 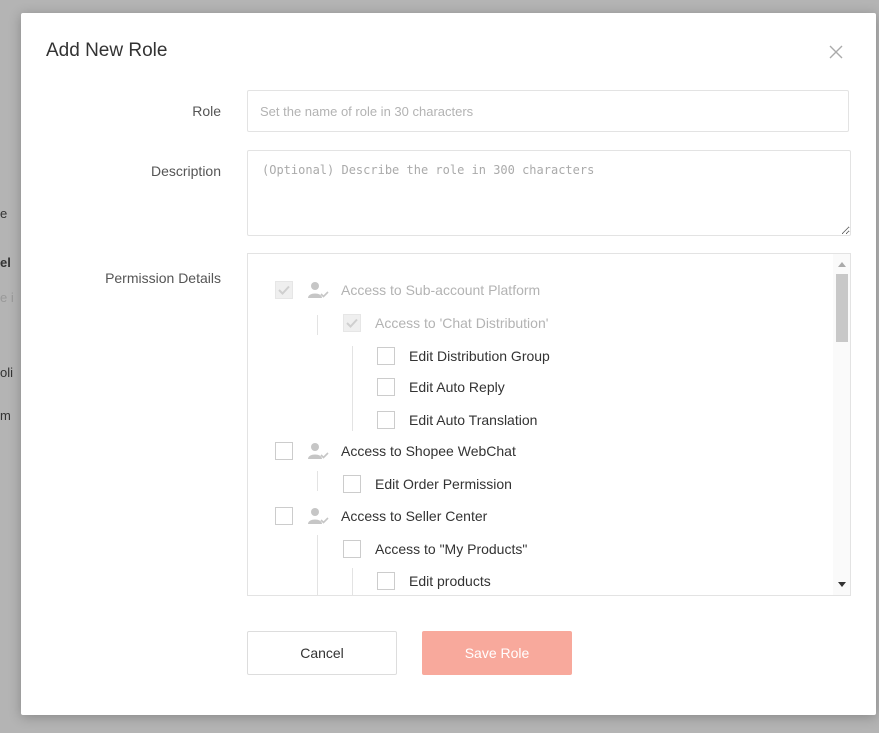 I want to click on permission-label: Access to Shopee WebChat, so click(x=428, y=451).